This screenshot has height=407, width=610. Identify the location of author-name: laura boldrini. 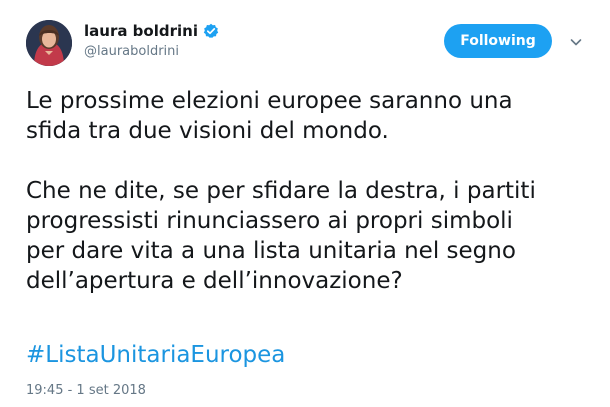
(141, 31).